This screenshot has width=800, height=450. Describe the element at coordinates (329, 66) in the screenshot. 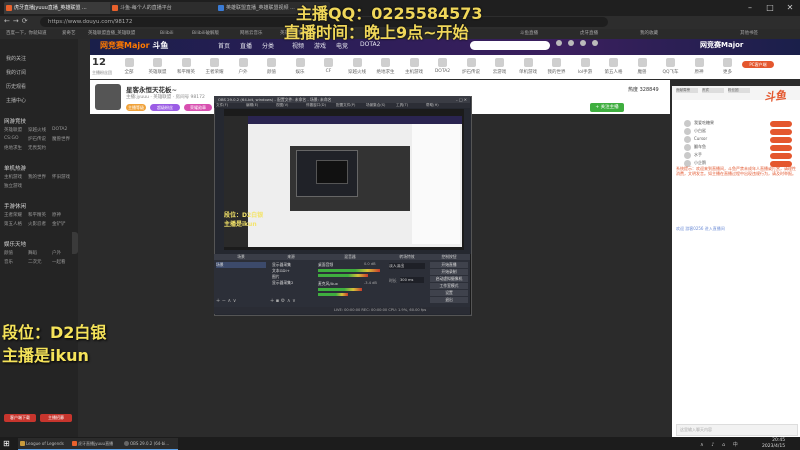

I see `category-item: CF` at that location.